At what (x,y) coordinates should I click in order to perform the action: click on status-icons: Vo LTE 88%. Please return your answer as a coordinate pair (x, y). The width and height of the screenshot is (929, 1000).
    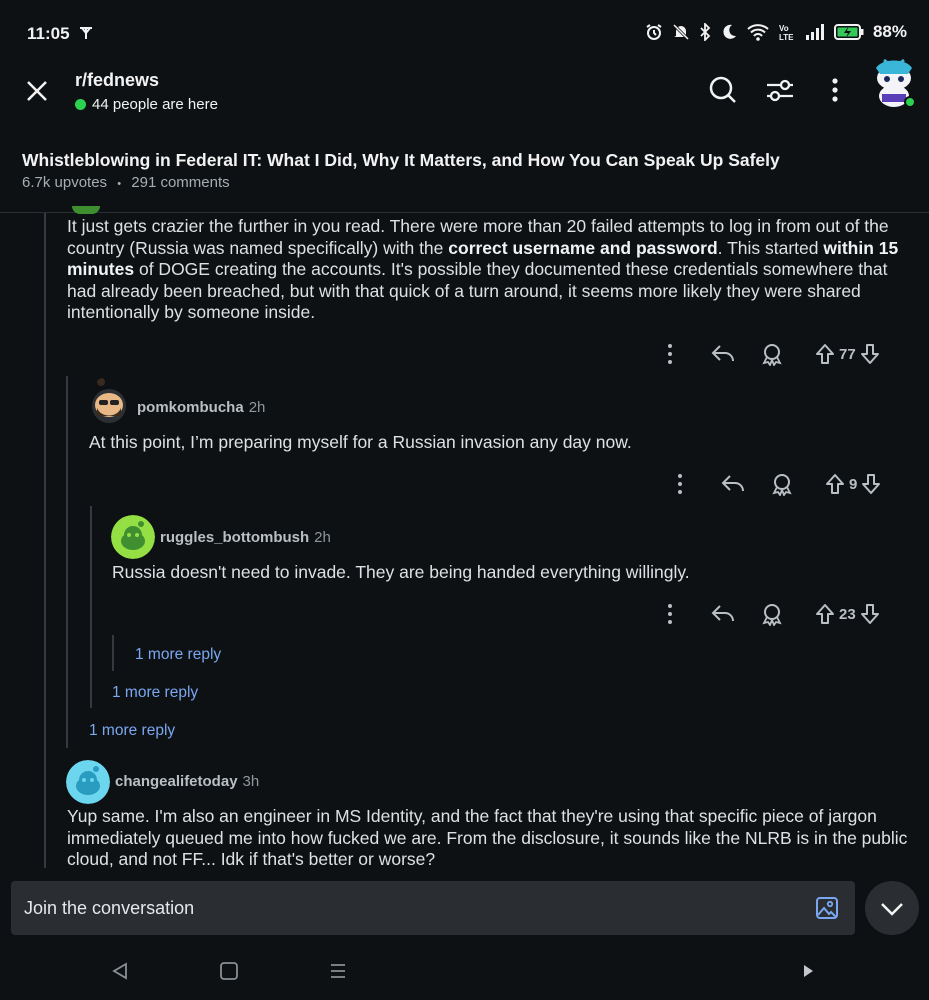
    Looking at the image, I should click on (776, 32).